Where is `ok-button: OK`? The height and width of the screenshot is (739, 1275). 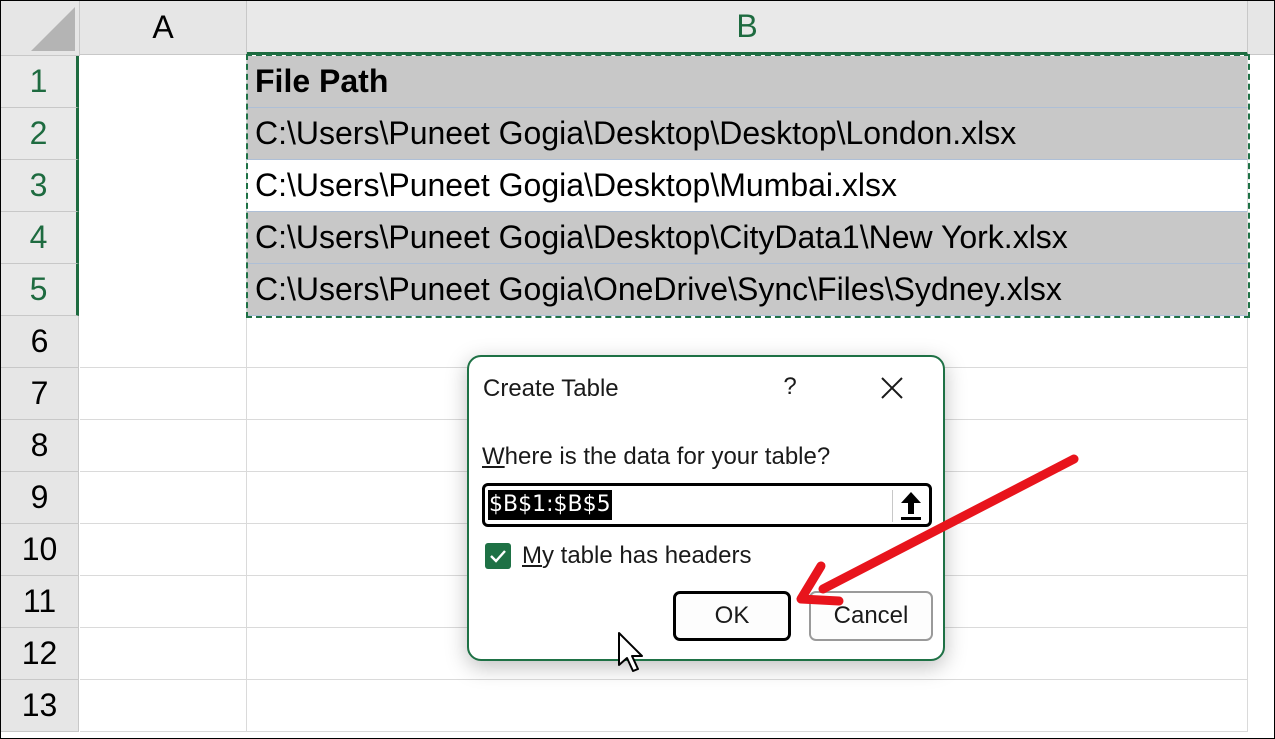
ok-button: OK is located at coordinates (732, 616).